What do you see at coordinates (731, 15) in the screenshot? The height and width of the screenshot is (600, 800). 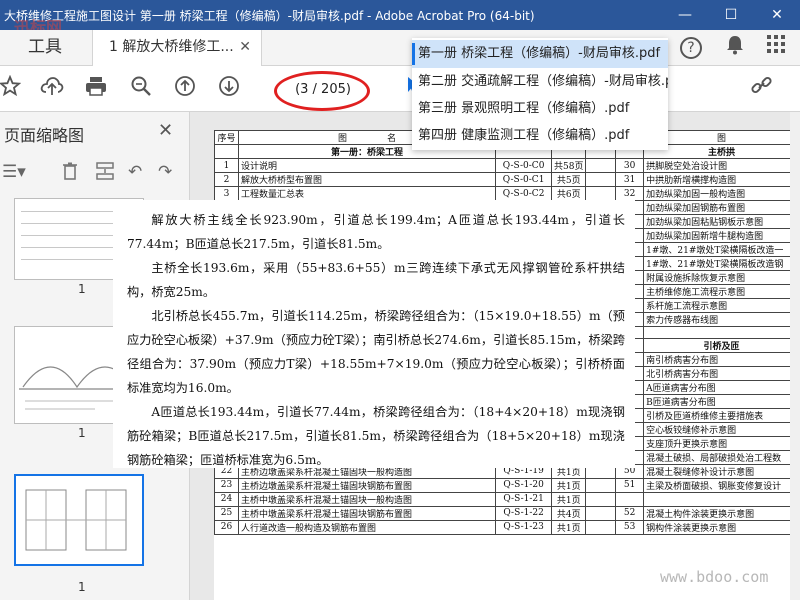 I see `maximize-button: ☐` at bounding box center [731, 15].